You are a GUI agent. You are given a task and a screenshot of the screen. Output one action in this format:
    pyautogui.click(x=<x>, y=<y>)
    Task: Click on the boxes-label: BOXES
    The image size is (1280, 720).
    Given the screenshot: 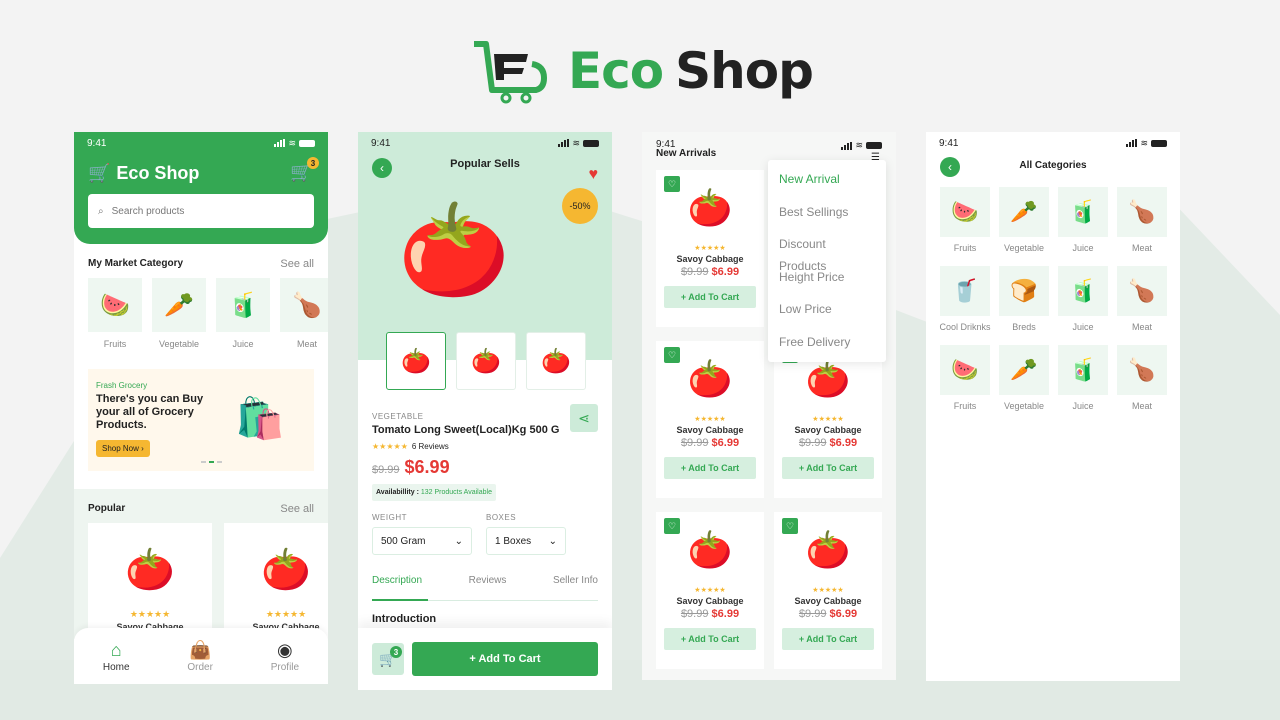 What is the action you would take?
    pyautogui.click(x=501, y=517)
    